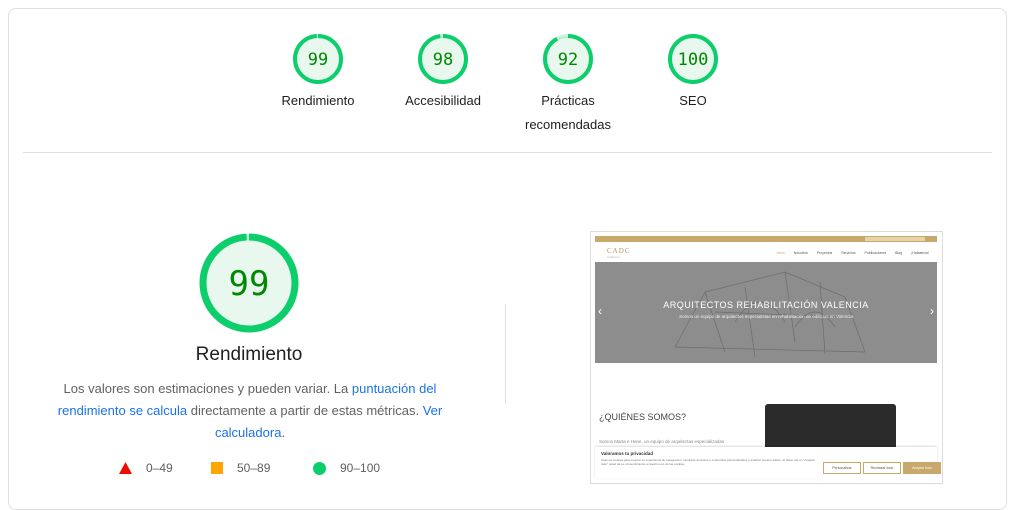  I want to click on gauge-score: 100, so click(693, 60).